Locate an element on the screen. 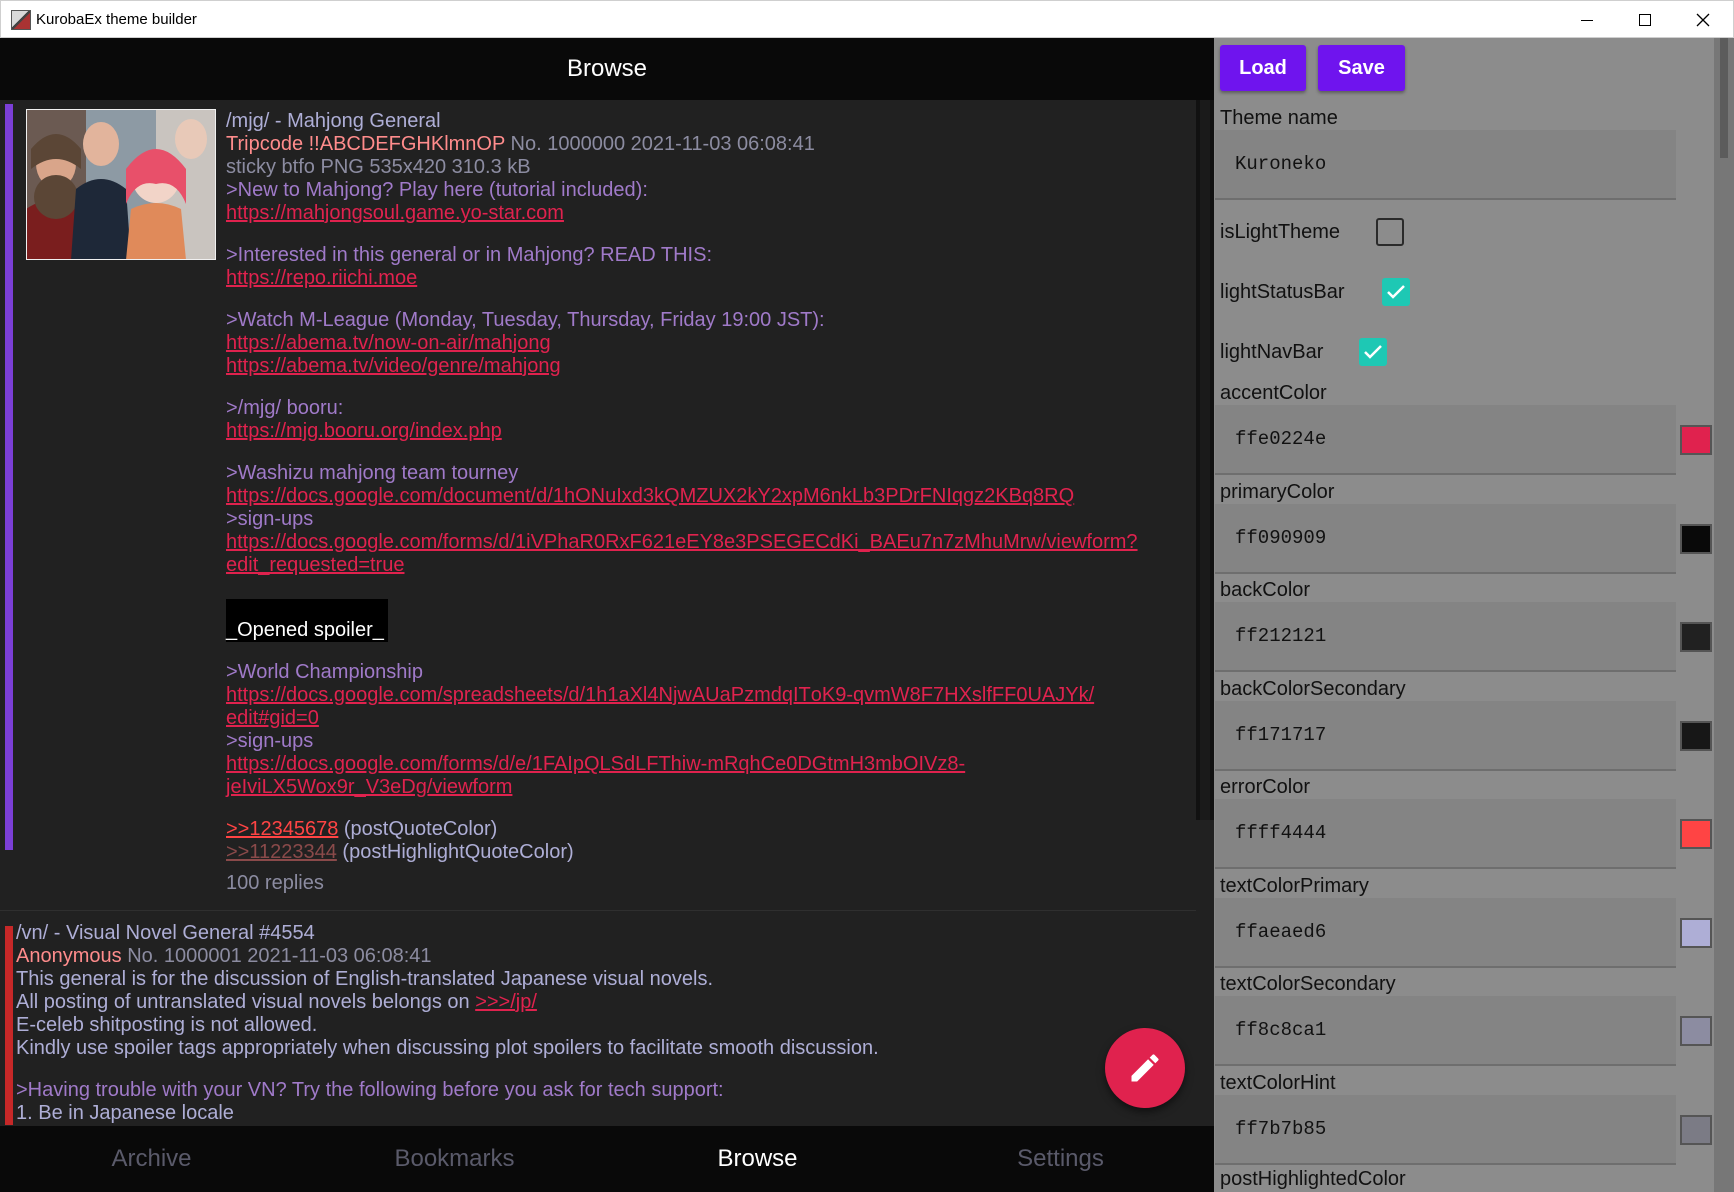 Image resolution: width=1734 pixels, height=1192 pixels. nav-bookmarks: Bookmarks is located at coordinates (454, 1159).